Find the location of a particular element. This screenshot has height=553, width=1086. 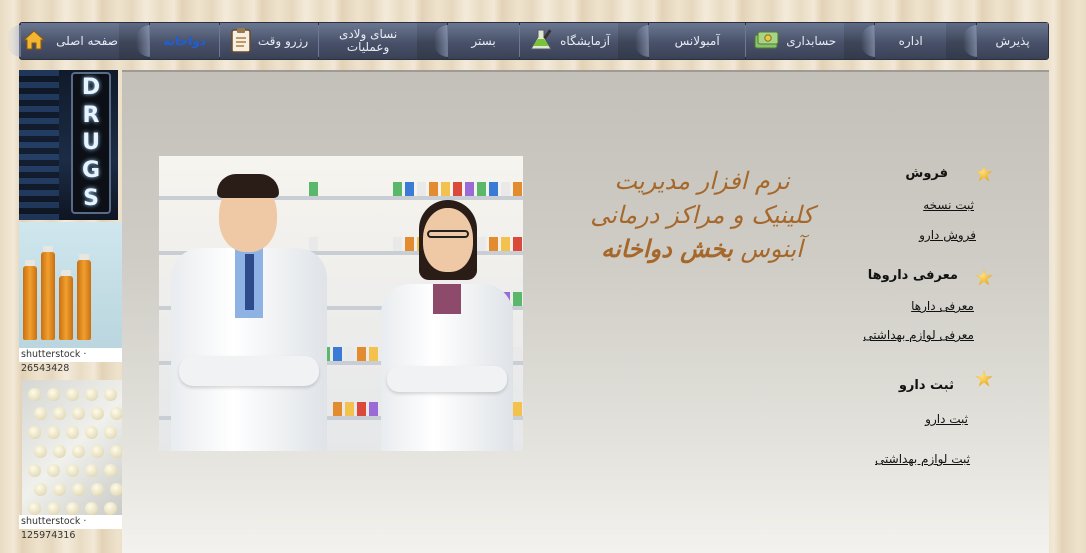

drugs-sign-image: DRUGS is located at coordinates (68, 145).